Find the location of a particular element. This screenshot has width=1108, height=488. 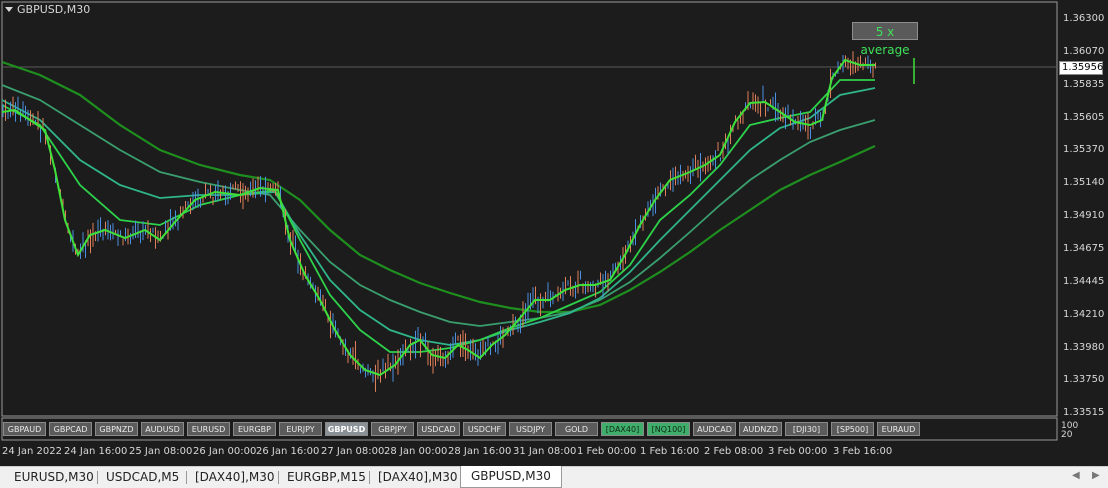

symbol-button-dax40: [DAX40] is located at coordinates (622, 429).